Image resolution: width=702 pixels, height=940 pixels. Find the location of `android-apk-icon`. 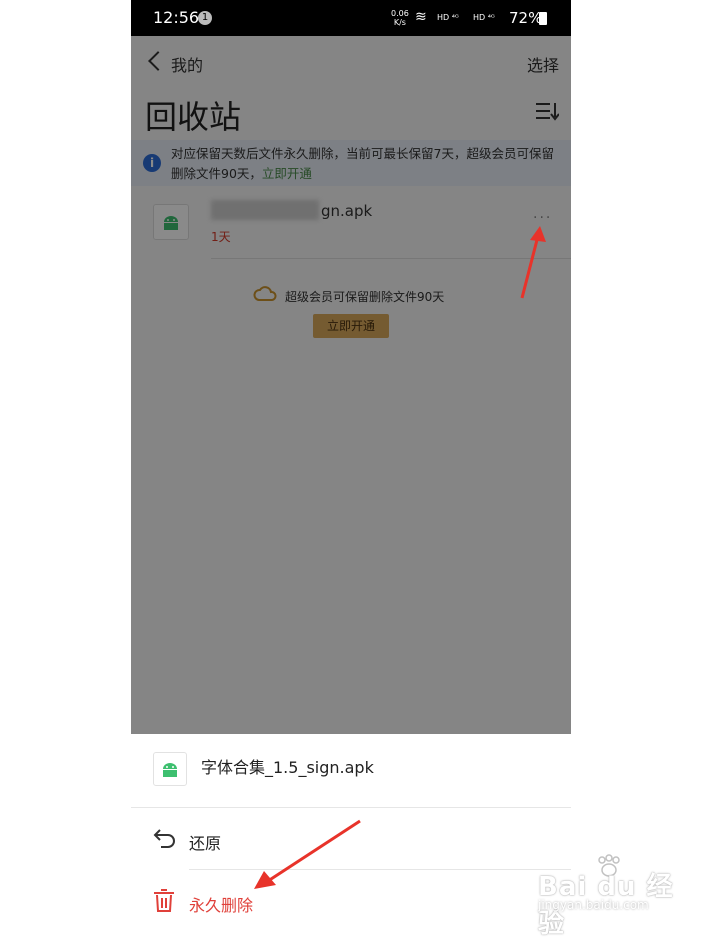

android-apk-icon is located at coordinates (170, 770).